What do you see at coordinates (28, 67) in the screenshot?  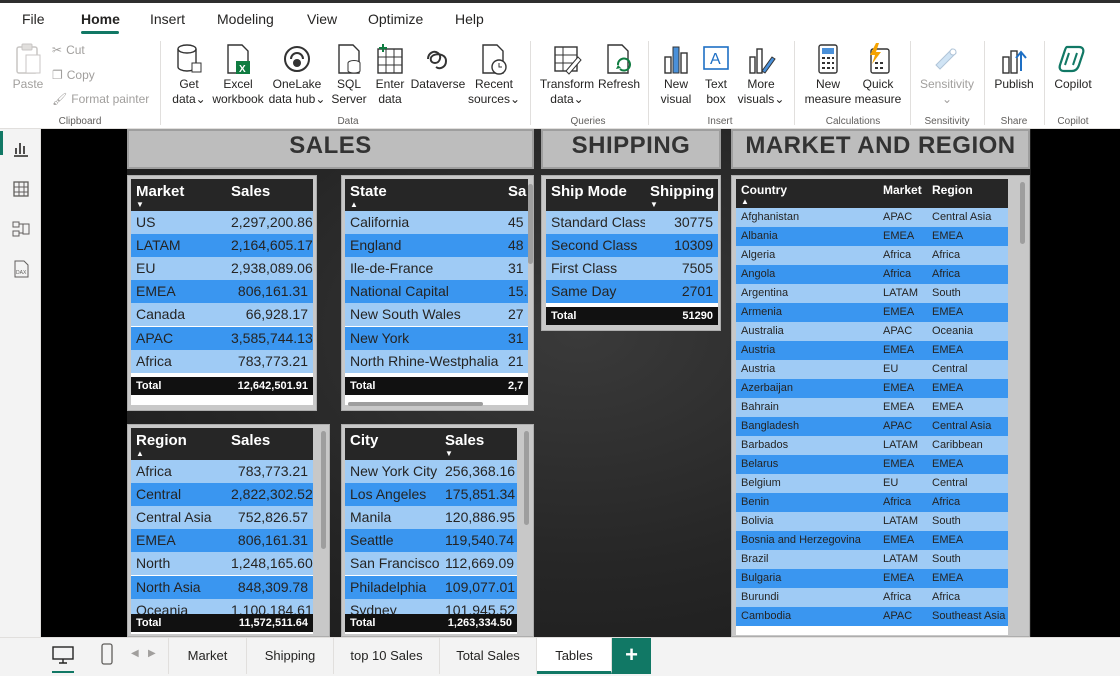 I see `paste-button: Paste` at bounding box center [28, 67].